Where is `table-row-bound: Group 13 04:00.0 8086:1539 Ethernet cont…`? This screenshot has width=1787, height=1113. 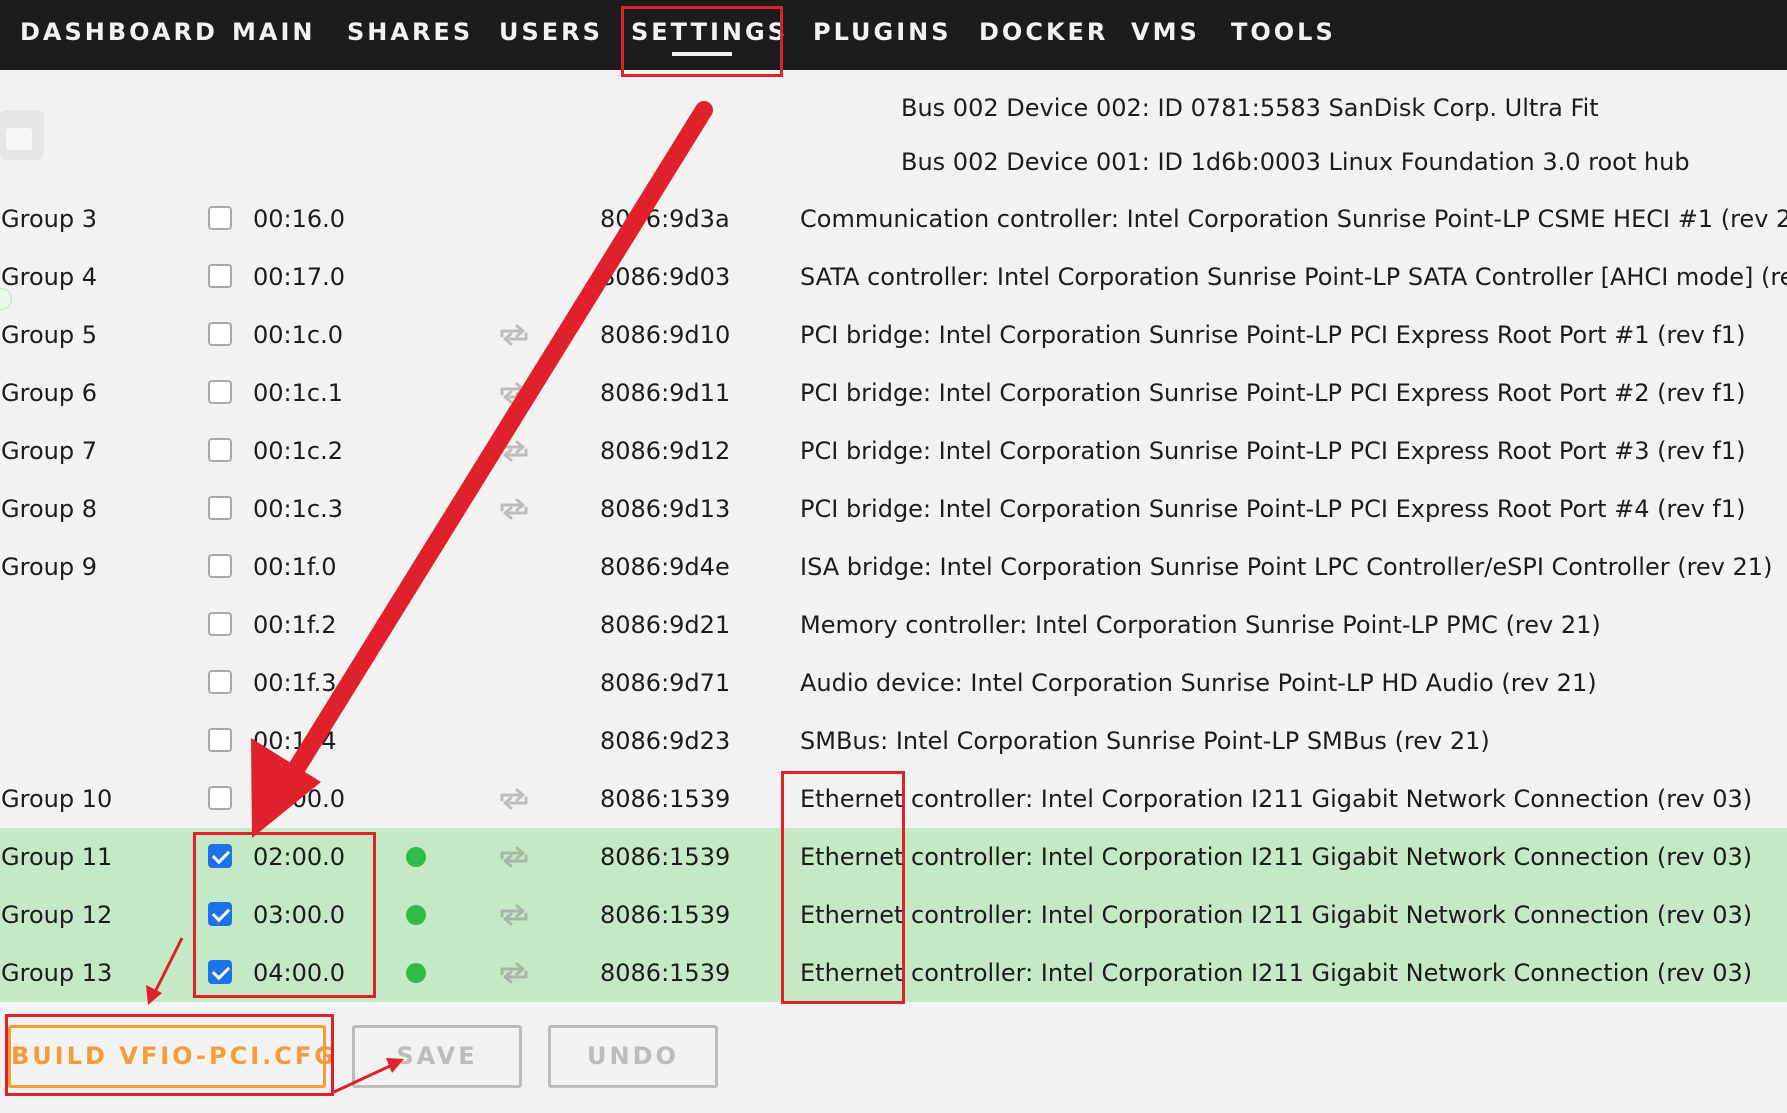 table-row-bound: Group 13 04:00.0 8086:1539 Ethernet cont… is located at coordinates (893, 973).